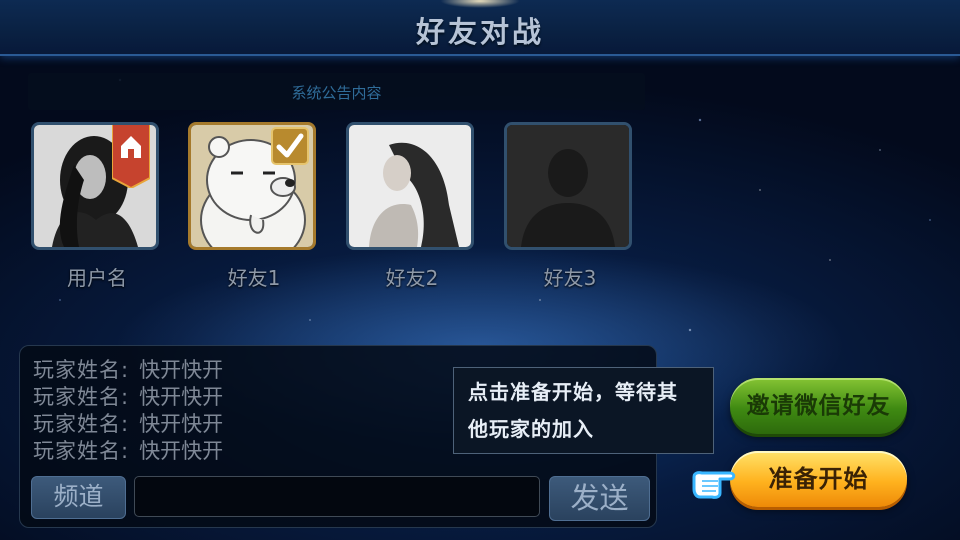  I want to click on system-notice-bar: 系统公告内容, so click(336, 91).